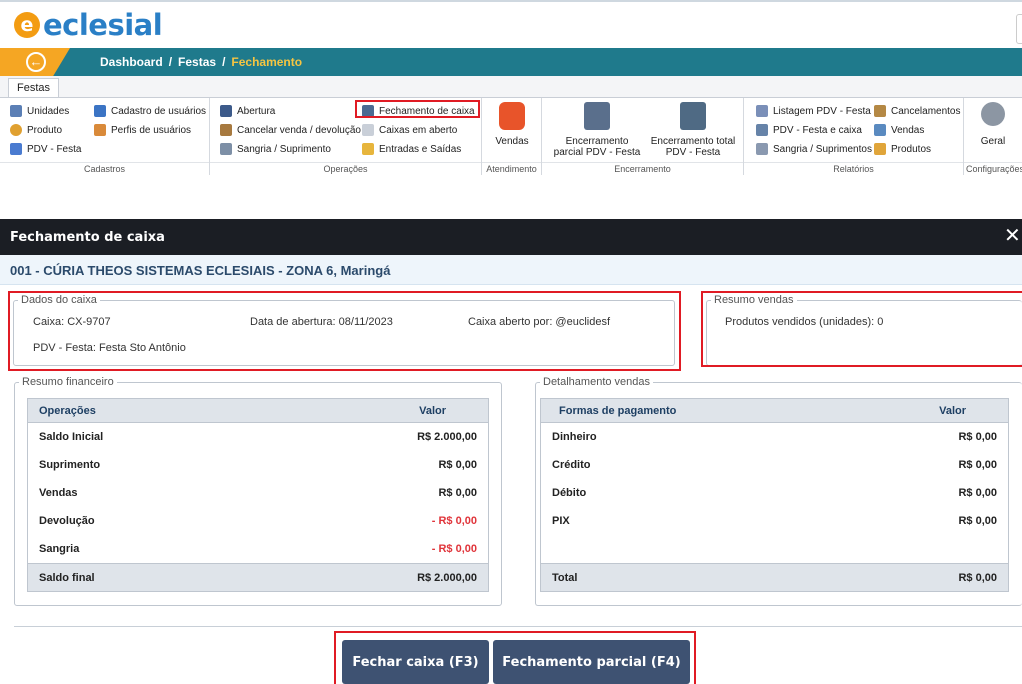  Describe the element at coordinates (258, 577) in the screenshot. I see `table-footer: Saldo final R$ 2.000,00` at that location.